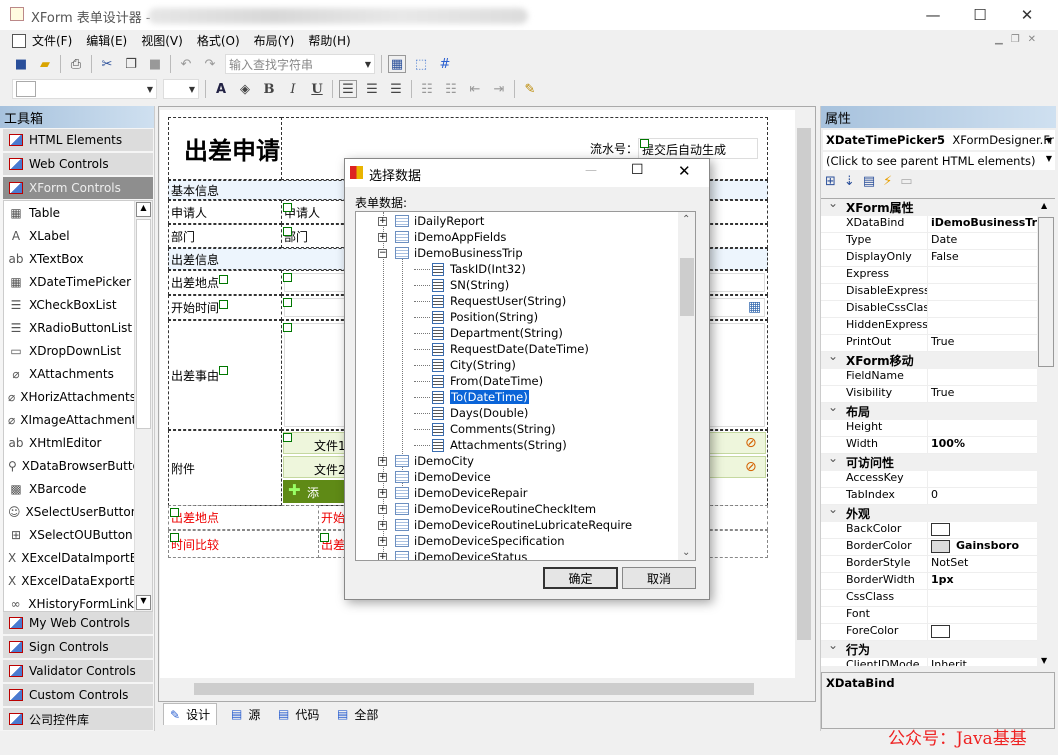 The width and height of the screenshot is (1058, 755). Describe the element at coordinates (980, 15) in the screenshot. I see `maximize-button: ☐` at that location.